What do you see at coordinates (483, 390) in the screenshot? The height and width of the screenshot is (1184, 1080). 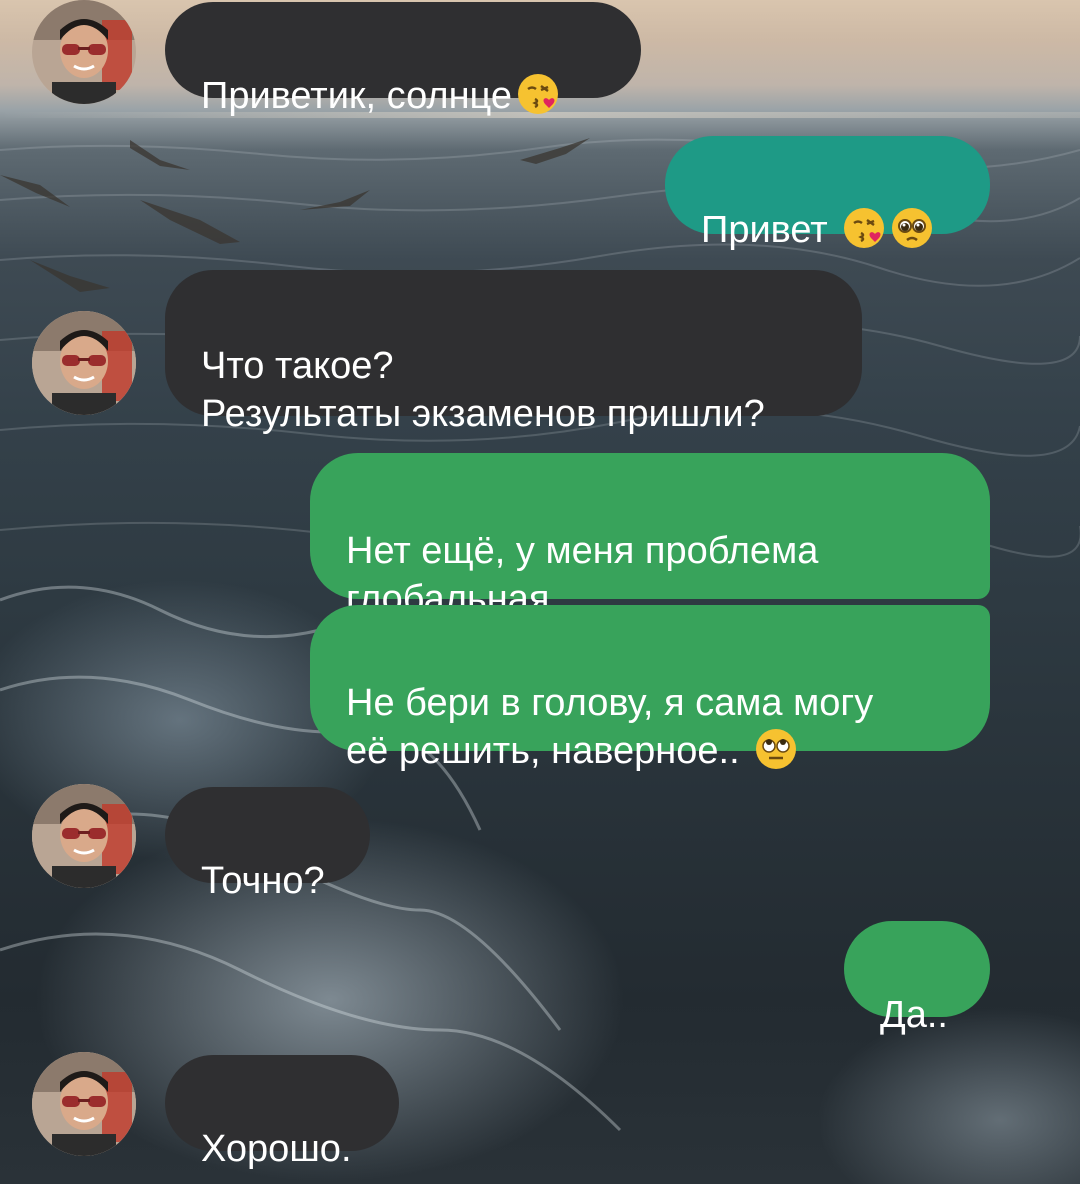 I see `message-text: Что такое? Результаты экзаменов пришли?` at bounding box center [483, 390].